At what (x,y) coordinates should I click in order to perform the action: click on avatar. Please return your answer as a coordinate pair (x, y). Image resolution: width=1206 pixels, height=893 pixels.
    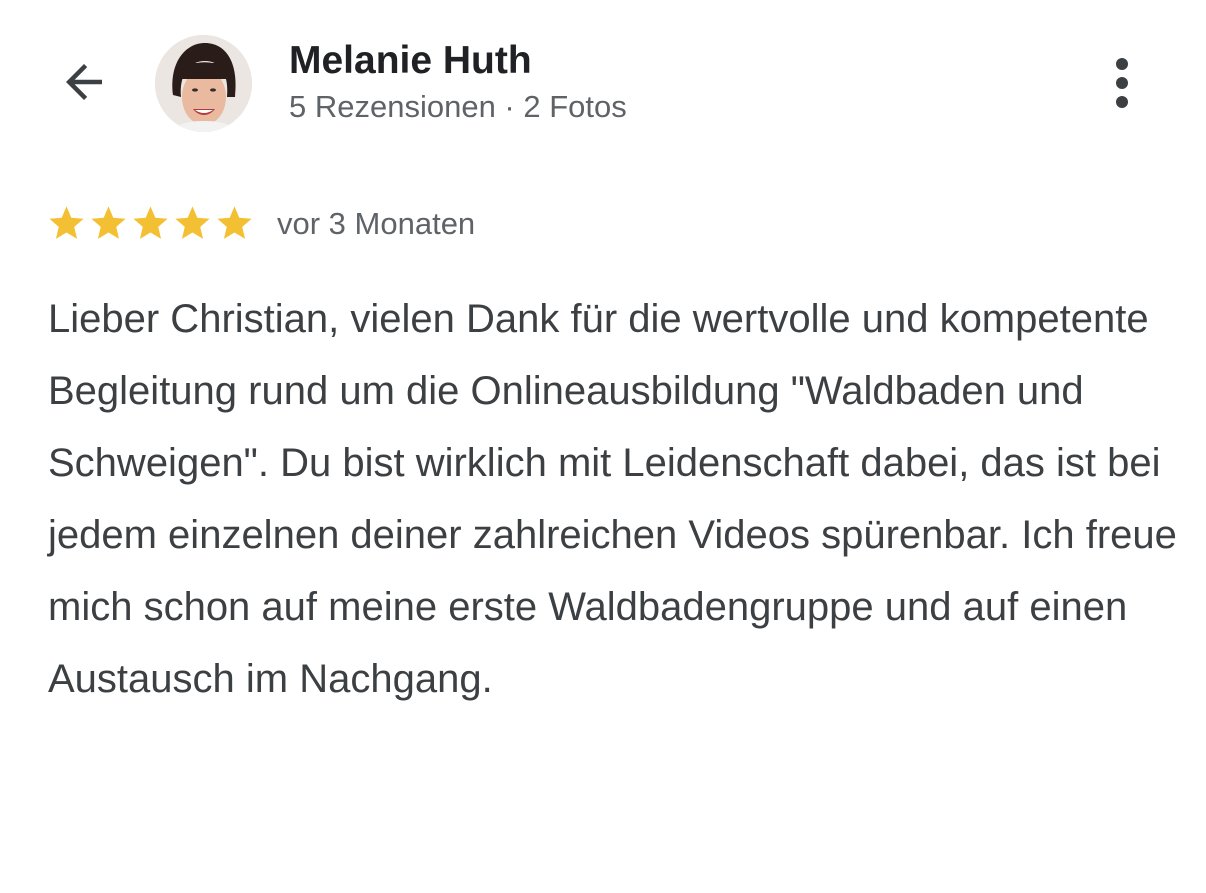
    Looking at the image, I should click on (203, 83).